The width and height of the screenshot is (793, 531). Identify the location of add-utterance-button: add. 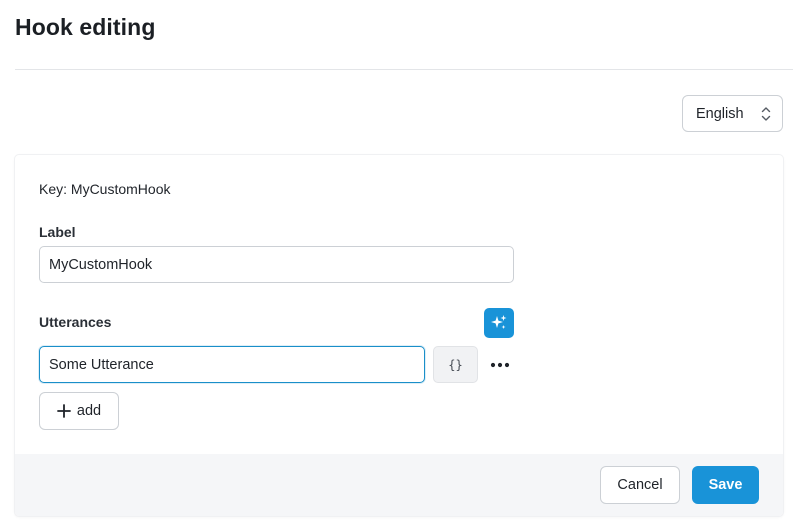
(79, 411).